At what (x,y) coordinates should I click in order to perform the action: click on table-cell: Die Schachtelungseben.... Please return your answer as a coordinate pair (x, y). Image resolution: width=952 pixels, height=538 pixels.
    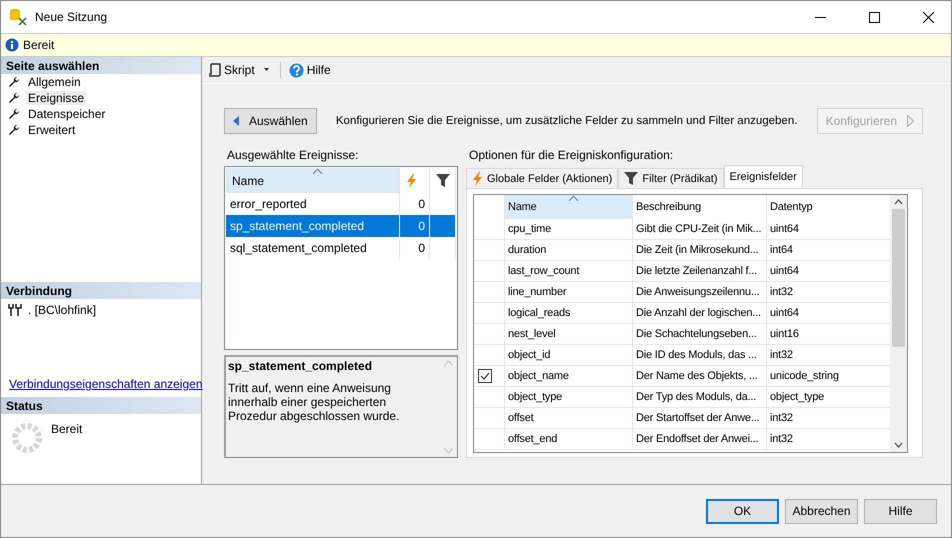
    Looking at the image, I should click on (700, 334).